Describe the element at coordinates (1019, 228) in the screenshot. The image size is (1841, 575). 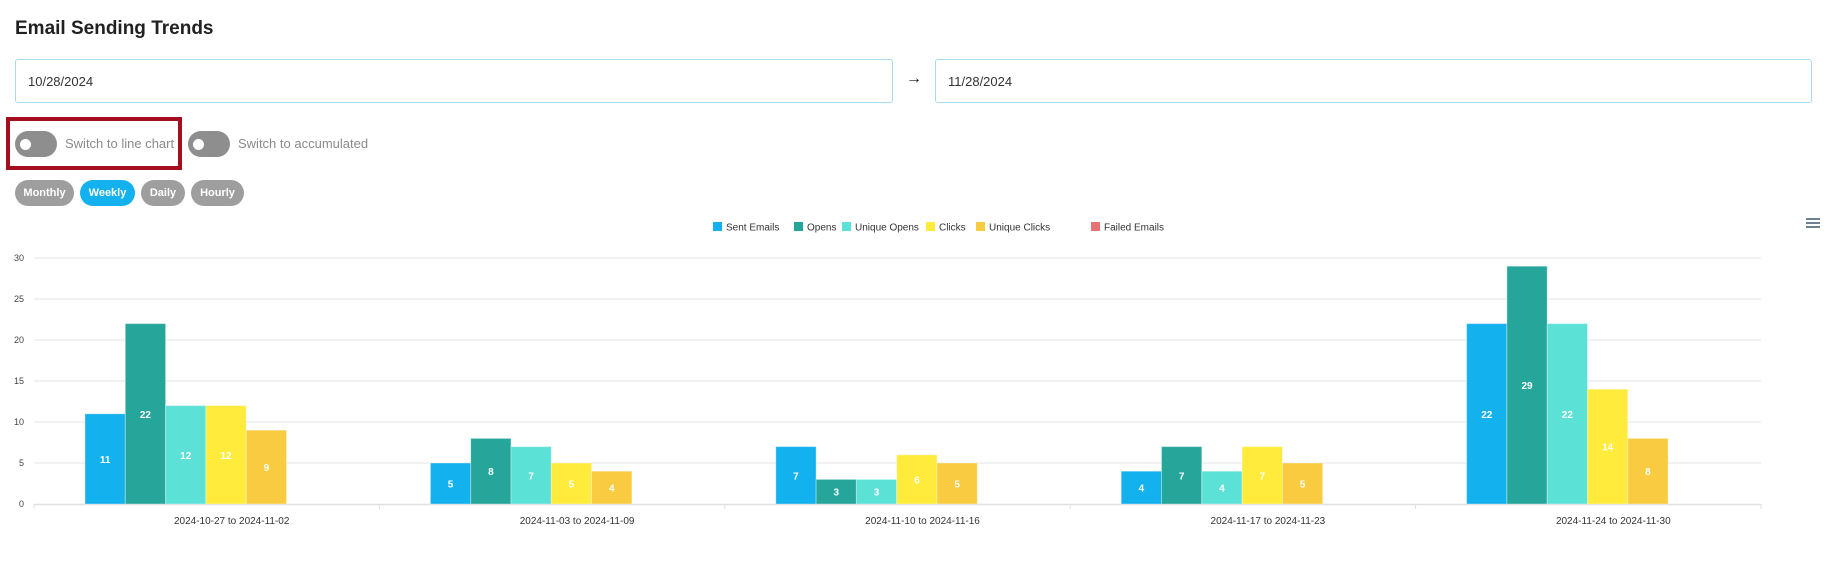
I see `legend-label: Unique Clicks` at that location.